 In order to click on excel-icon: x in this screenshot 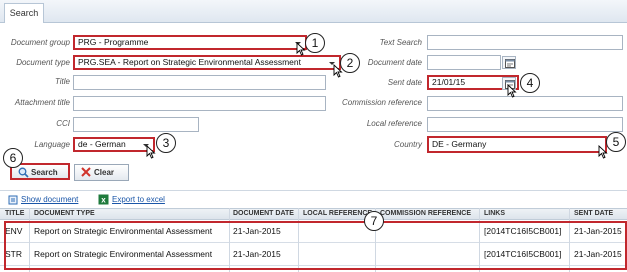, I will do `click(103, 200)`.